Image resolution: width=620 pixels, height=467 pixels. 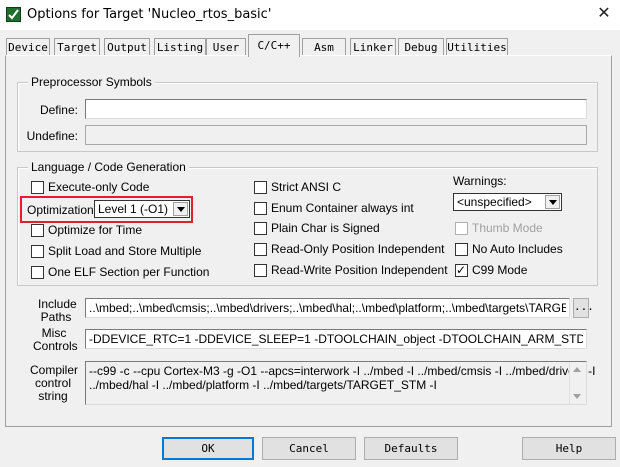 What do you see at coordinates (208, 448) in the screenshot?
I see `ok-button: OK` at bounding box center [208, 448].